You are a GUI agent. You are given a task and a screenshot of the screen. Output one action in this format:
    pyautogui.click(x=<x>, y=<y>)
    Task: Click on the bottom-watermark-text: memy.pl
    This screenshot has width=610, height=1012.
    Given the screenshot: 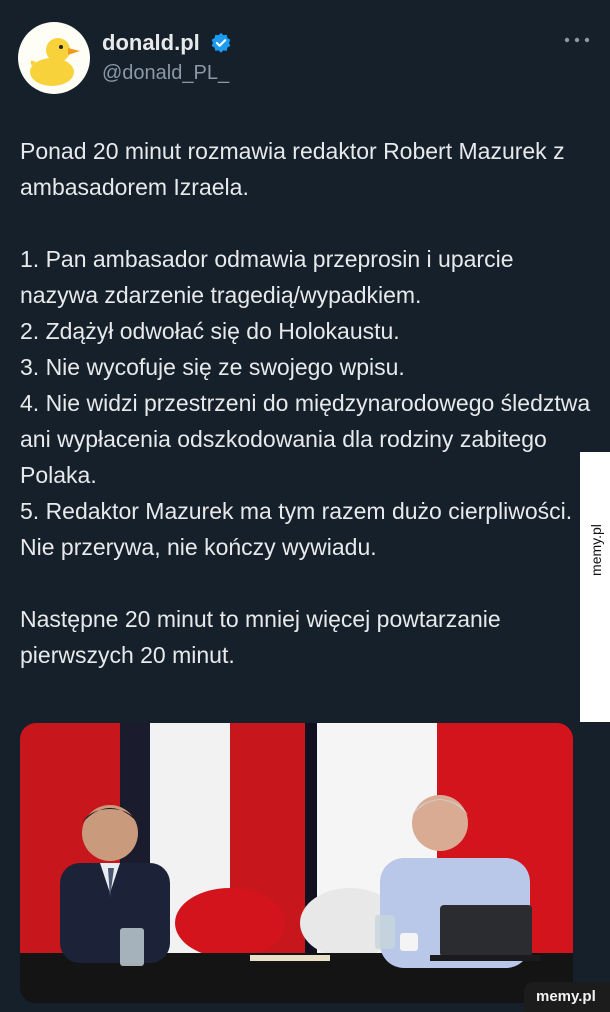 What is the action you would take?
    pyautogui.click(x=566, y=996)
    